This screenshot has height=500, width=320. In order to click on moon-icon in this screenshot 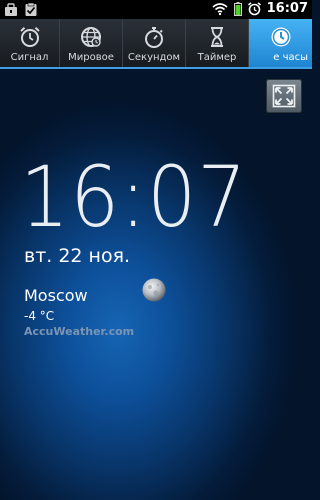, I will do `click(154, 290)`.